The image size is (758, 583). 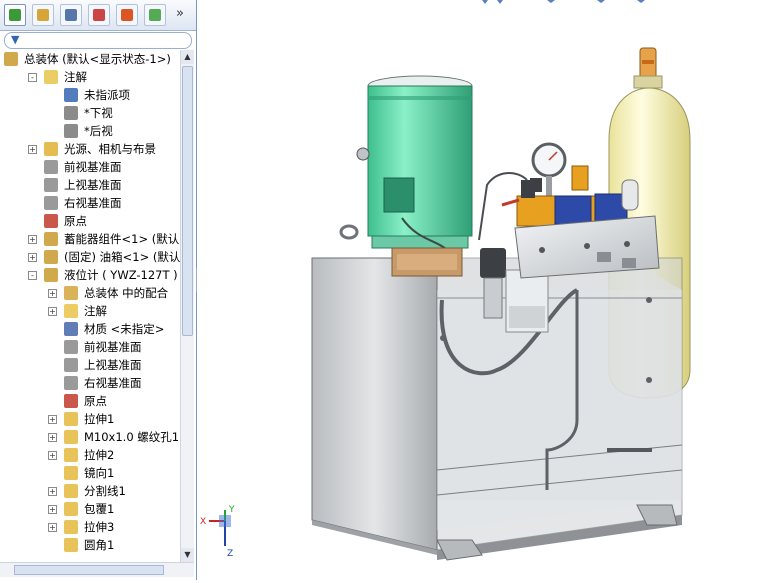 What do you see at coordinates (122, 257) in the screenshot?
I see `tree-item-label: (固定) 油箱<1> (默认<显` at bounding box center [122, 257].